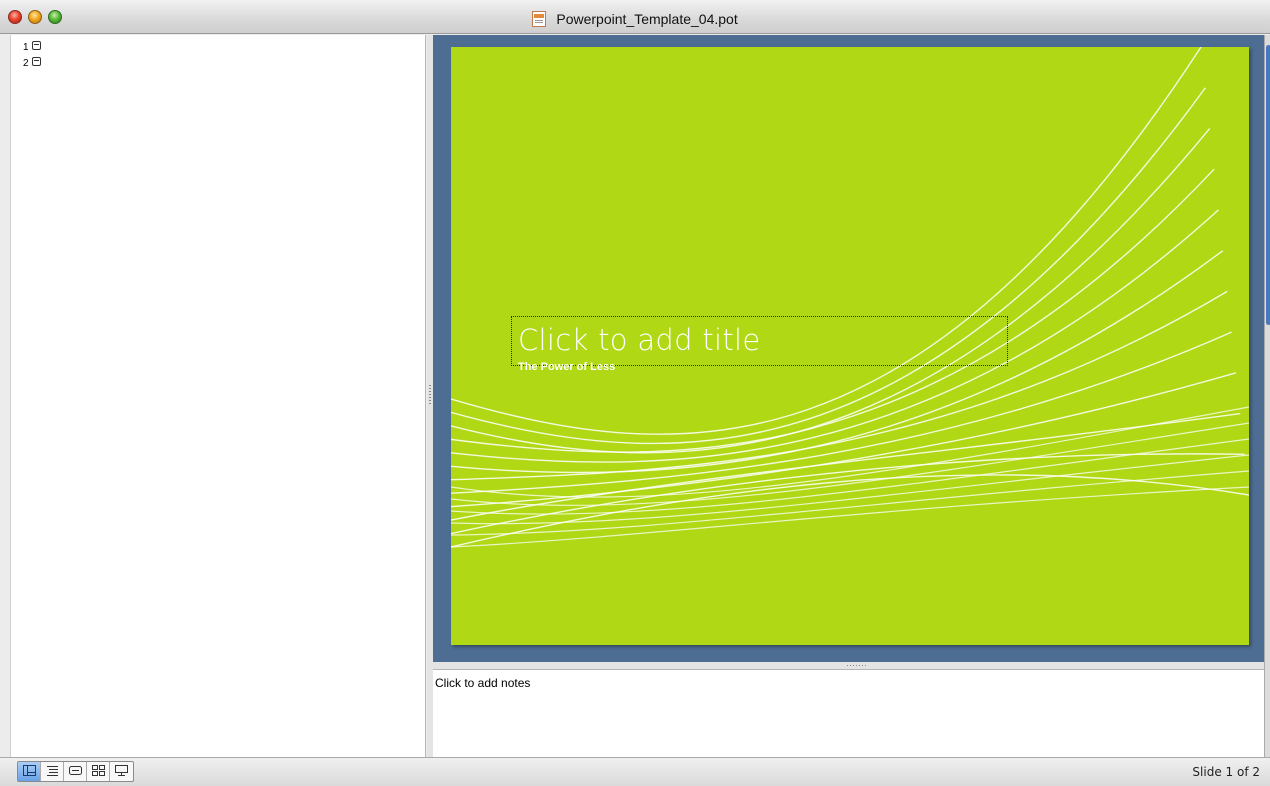  Describe the element at coordinates (482, 683) in the screenshot. I see `notes-placeholder: Click to add notes` at that location.